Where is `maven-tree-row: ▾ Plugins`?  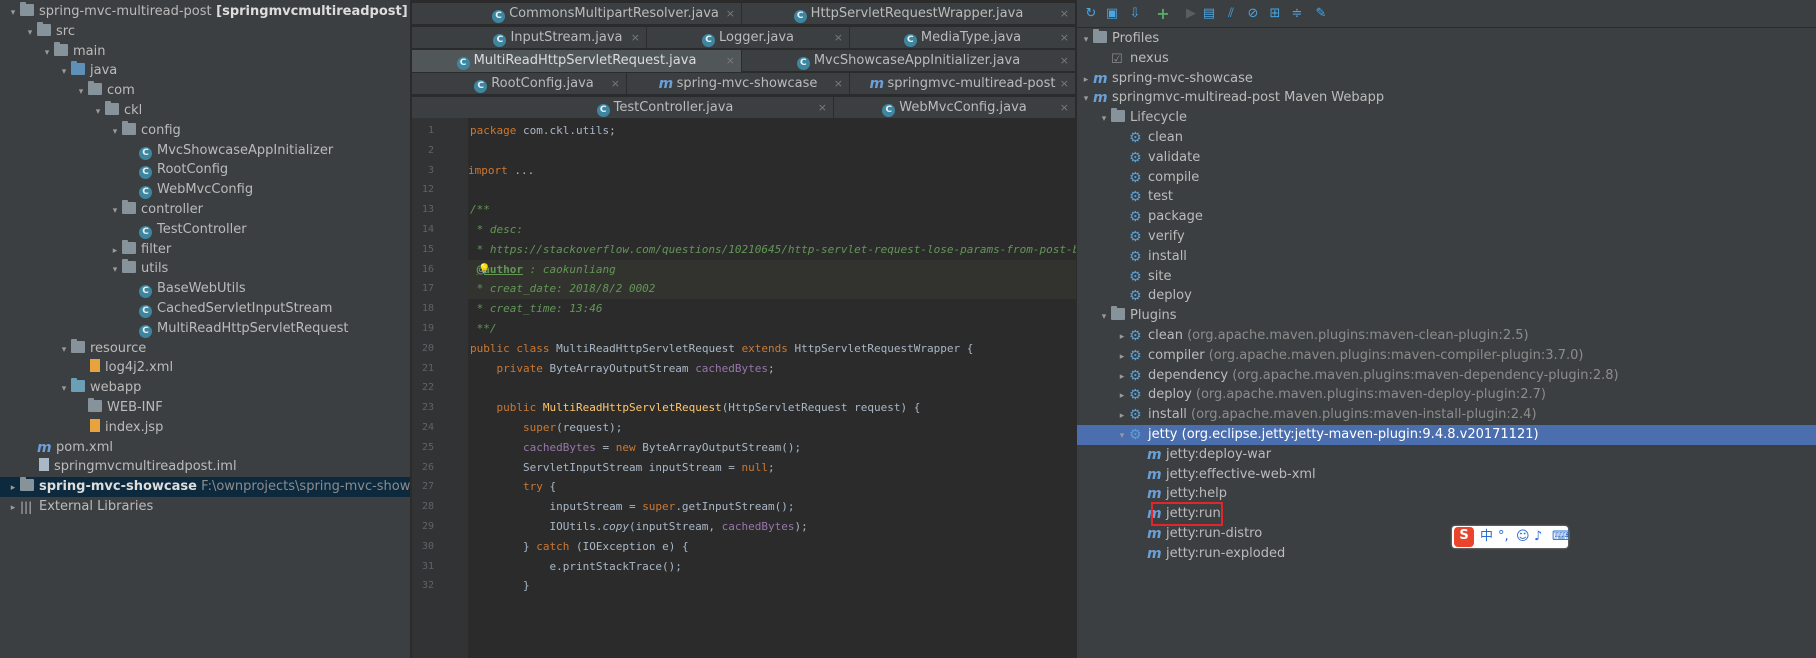 maven-tree-row: ▾ Plugins is located at coordinates (1446, 316).